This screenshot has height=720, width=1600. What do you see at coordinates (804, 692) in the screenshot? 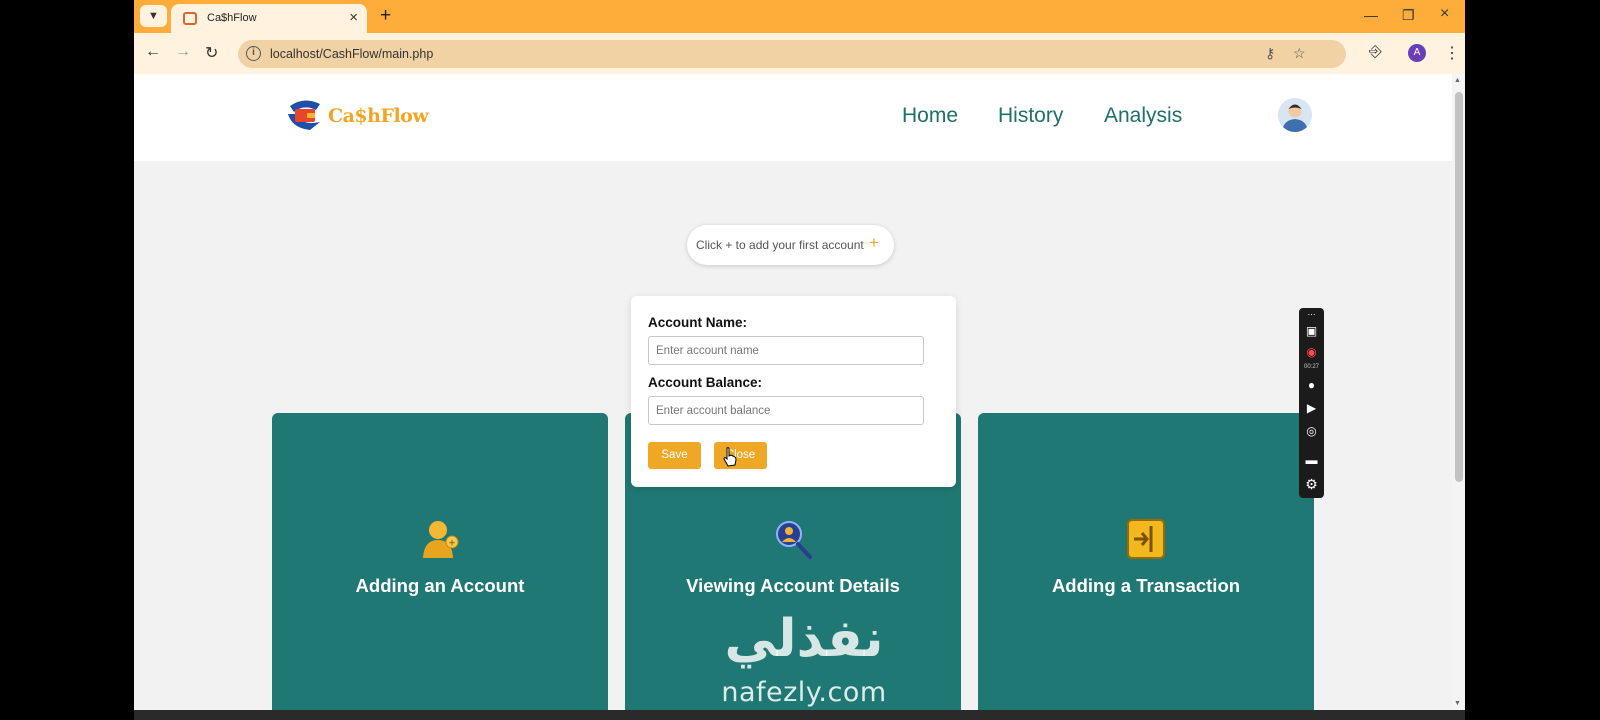
I see `watermark-latin: nafezly.com` at bounding box center [804, 692].